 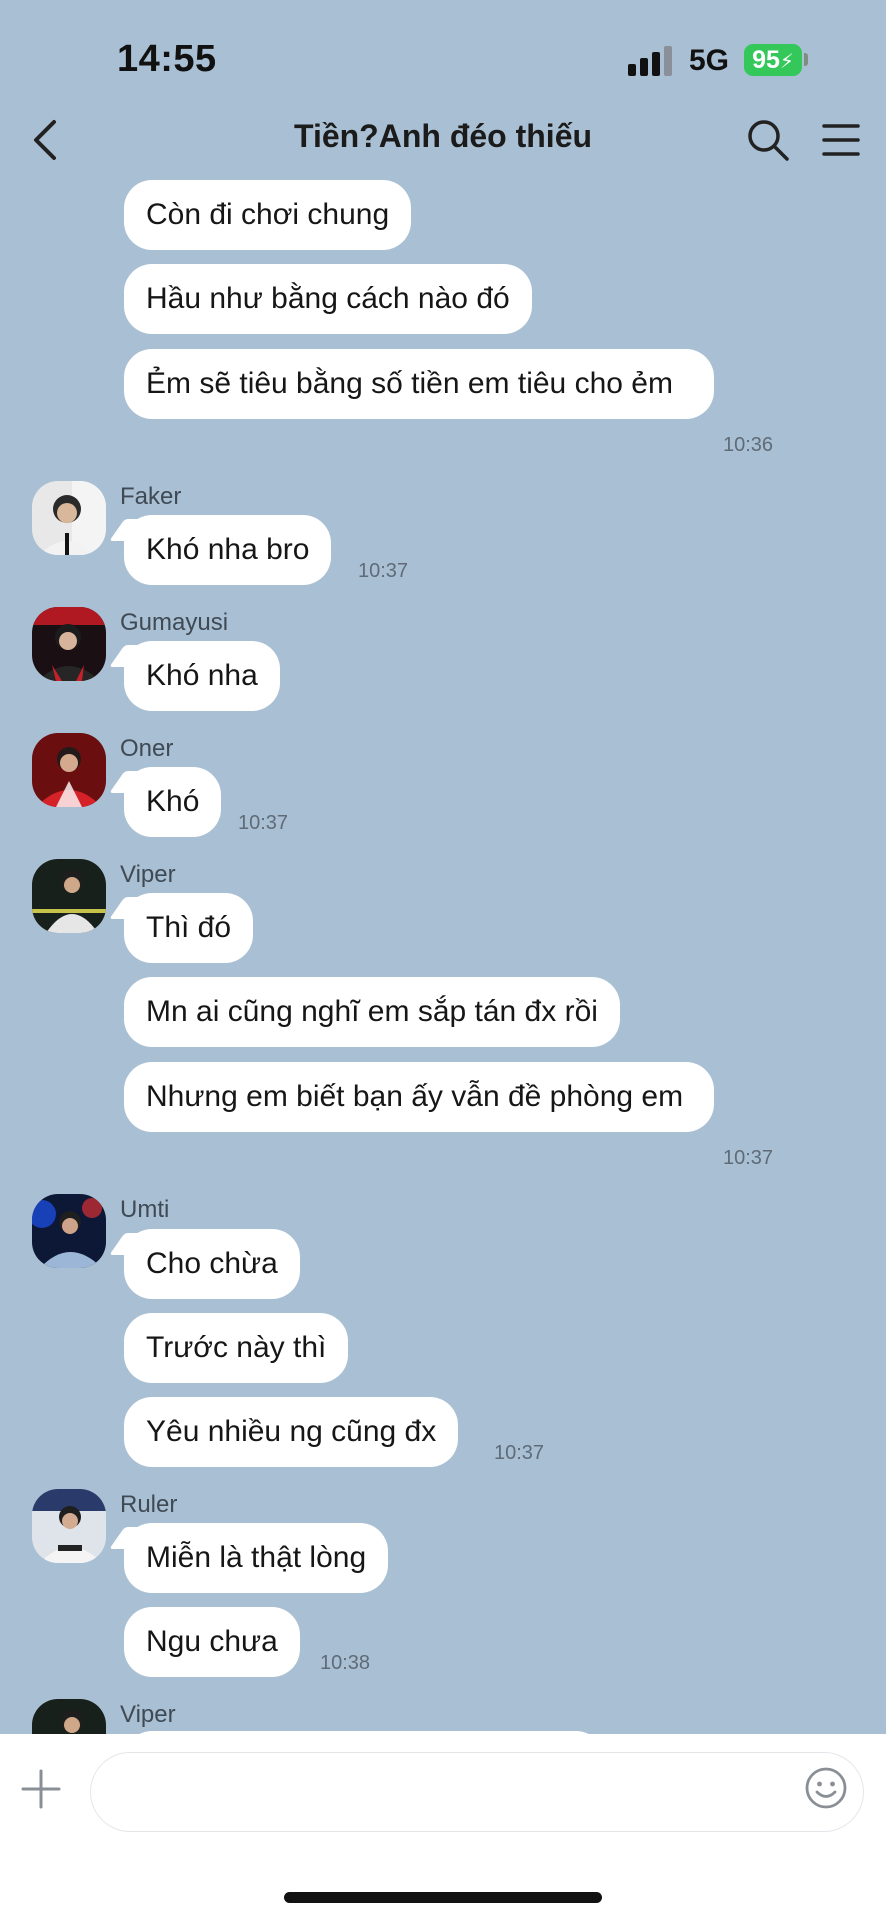 What do you see at coordinates (69, 1526) in the screenshot?
I see `avatar-ruler` at bounding box center [69, 1526].